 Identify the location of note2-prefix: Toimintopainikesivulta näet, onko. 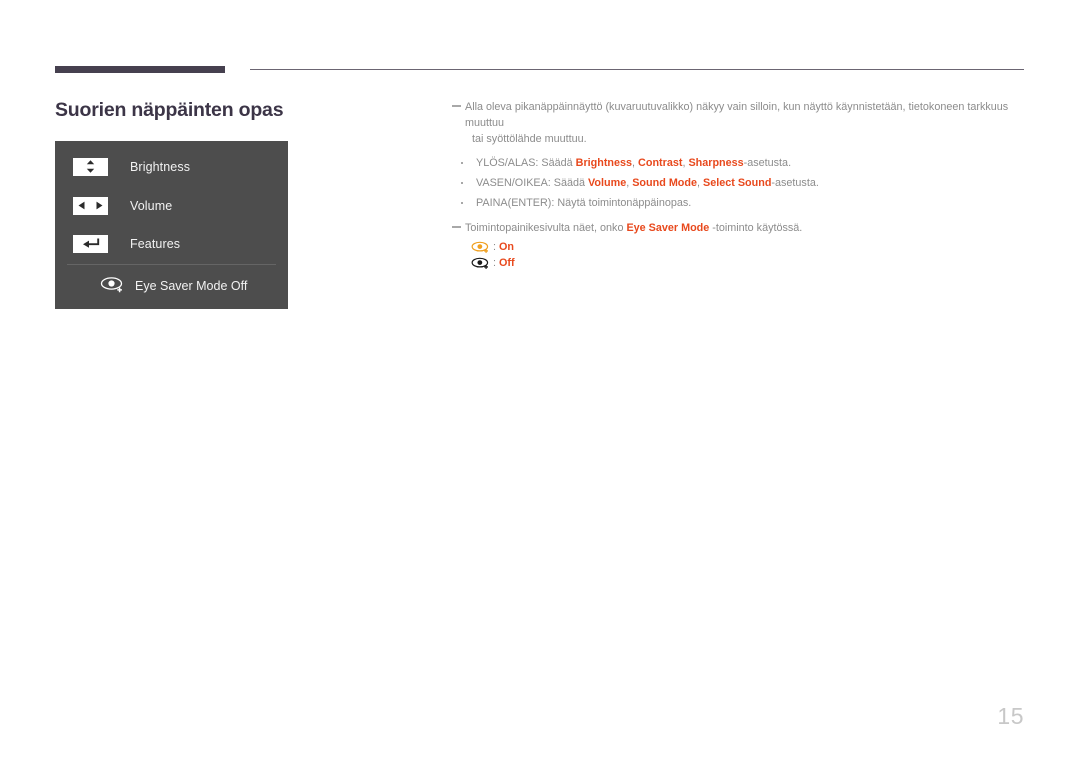
(546, 228).